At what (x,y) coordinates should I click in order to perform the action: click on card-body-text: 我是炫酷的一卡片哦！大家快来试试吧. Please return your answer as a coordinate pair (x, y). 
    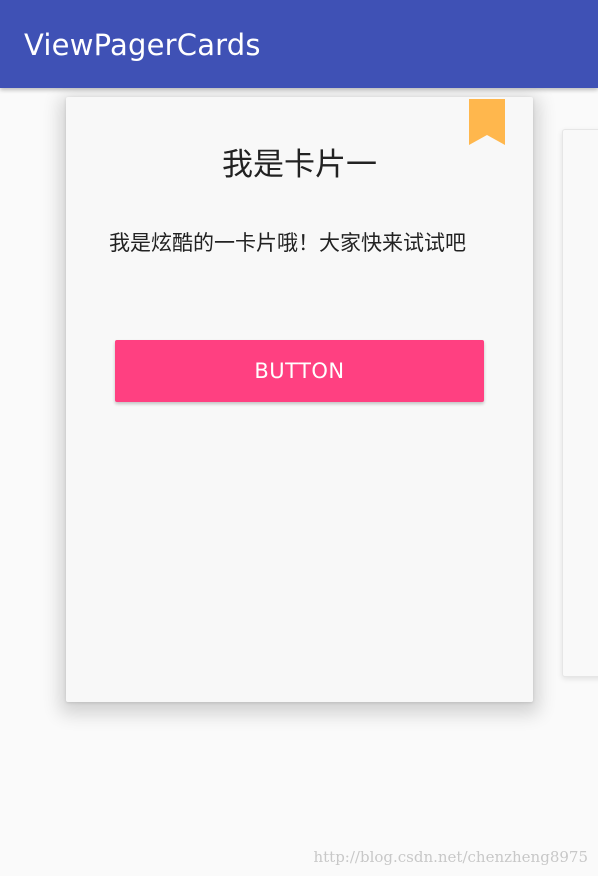
    Looking at the image, I should click on (287, 243).